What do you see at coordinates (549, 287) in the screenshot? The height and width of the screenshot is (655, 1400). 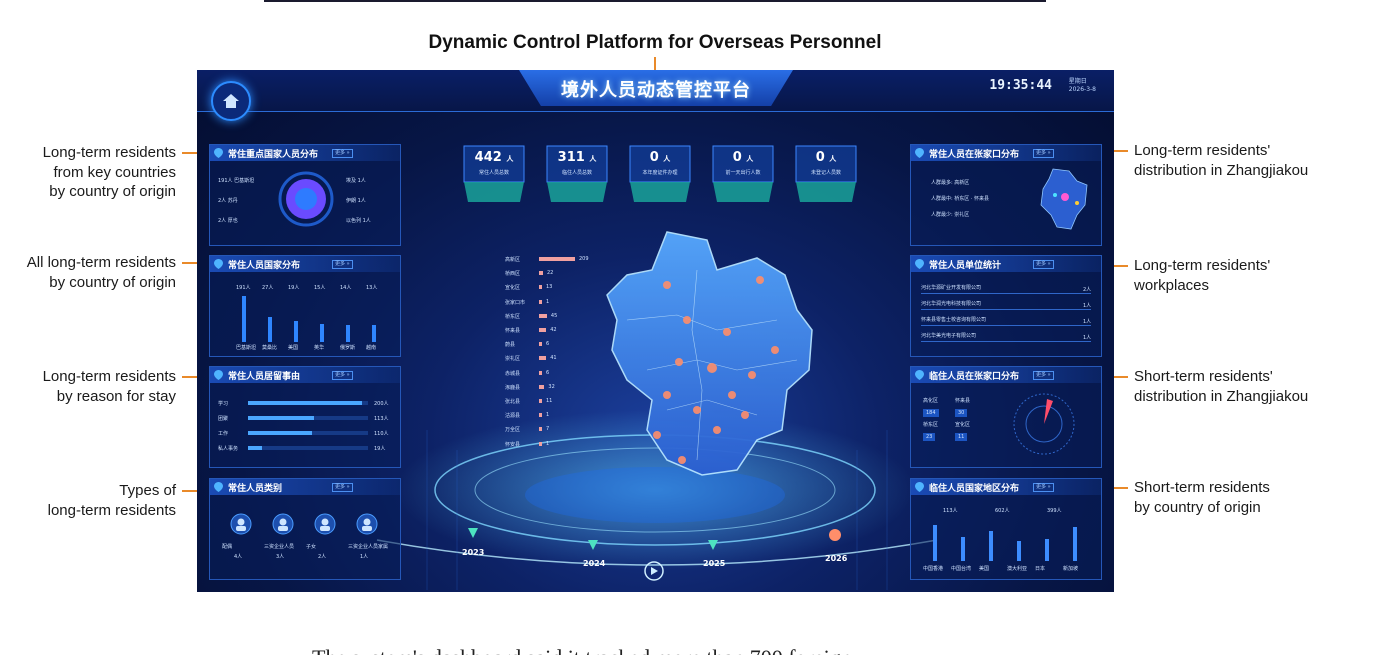 I see `district-value: 13` at bounding box center [549, 287].